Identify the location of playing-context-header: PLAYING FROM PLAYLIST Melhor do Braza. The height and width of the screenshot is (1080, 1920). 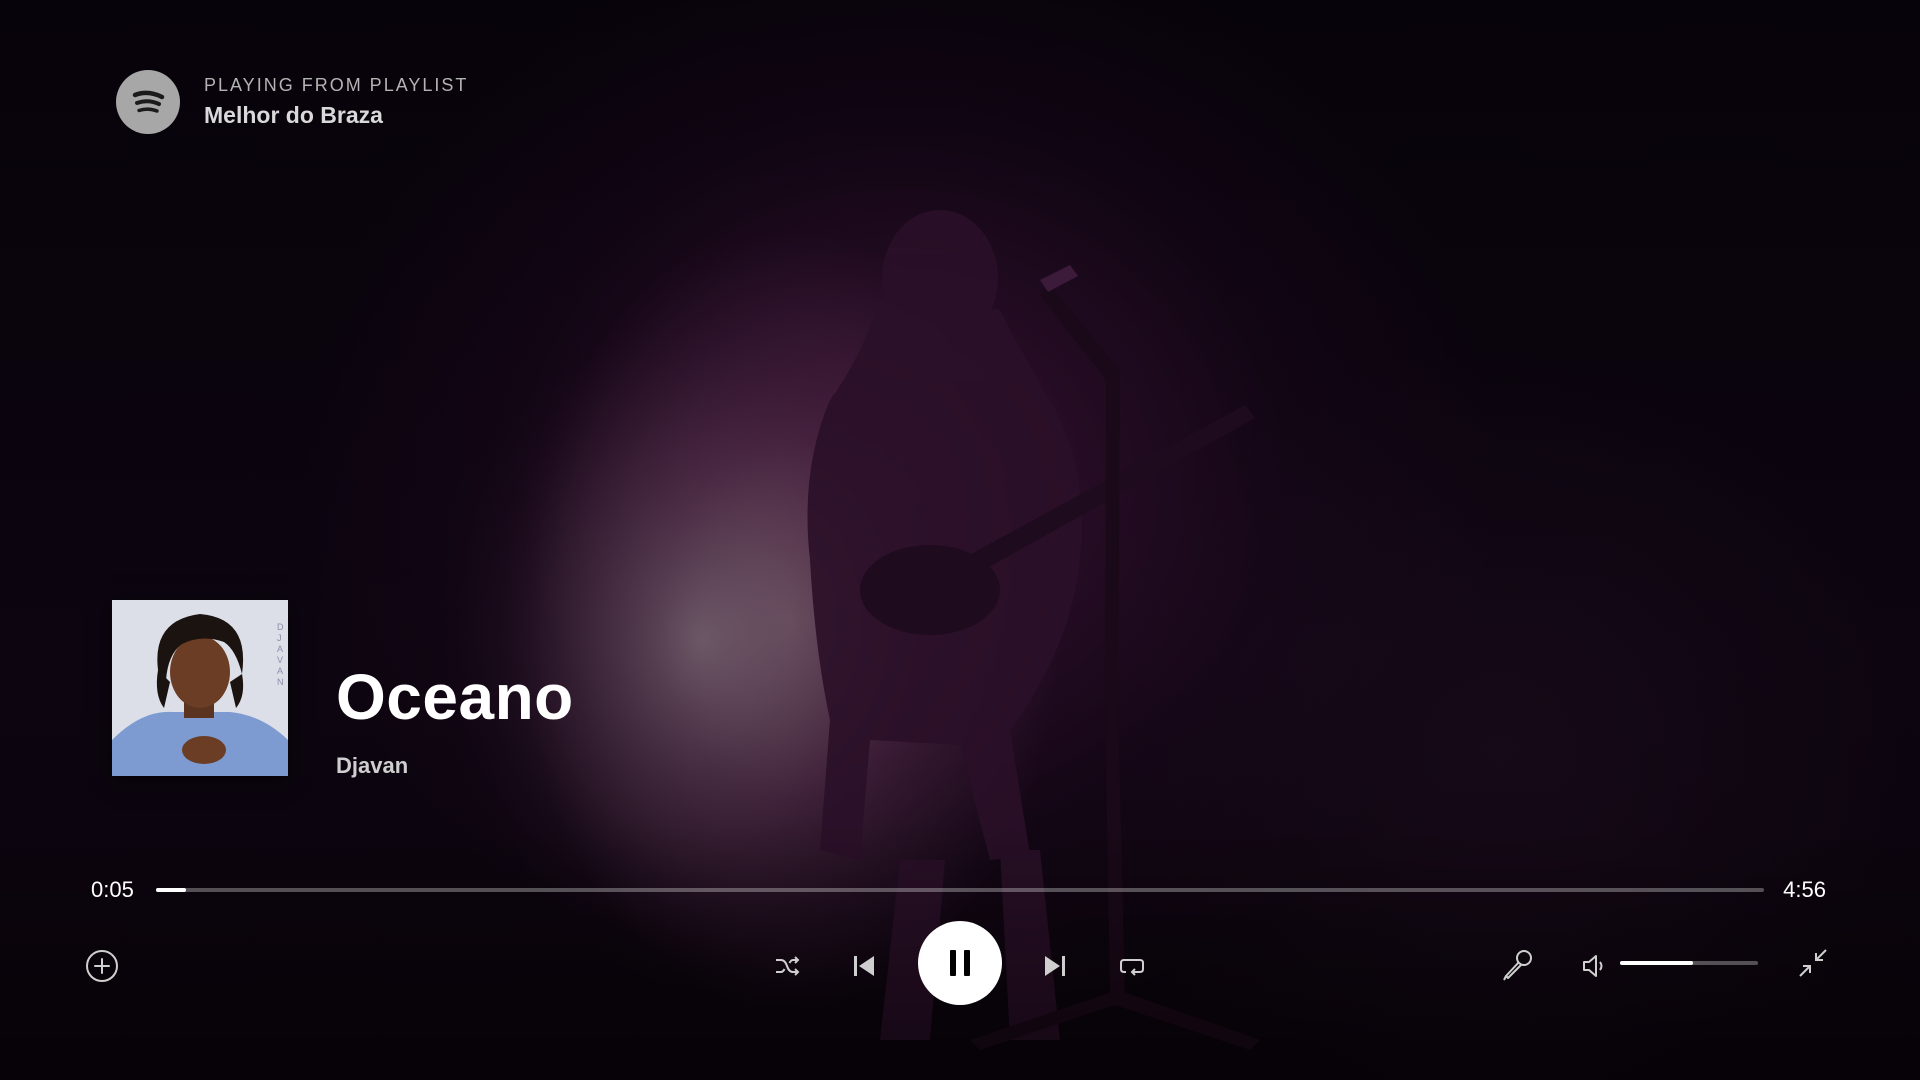
(292, 102).